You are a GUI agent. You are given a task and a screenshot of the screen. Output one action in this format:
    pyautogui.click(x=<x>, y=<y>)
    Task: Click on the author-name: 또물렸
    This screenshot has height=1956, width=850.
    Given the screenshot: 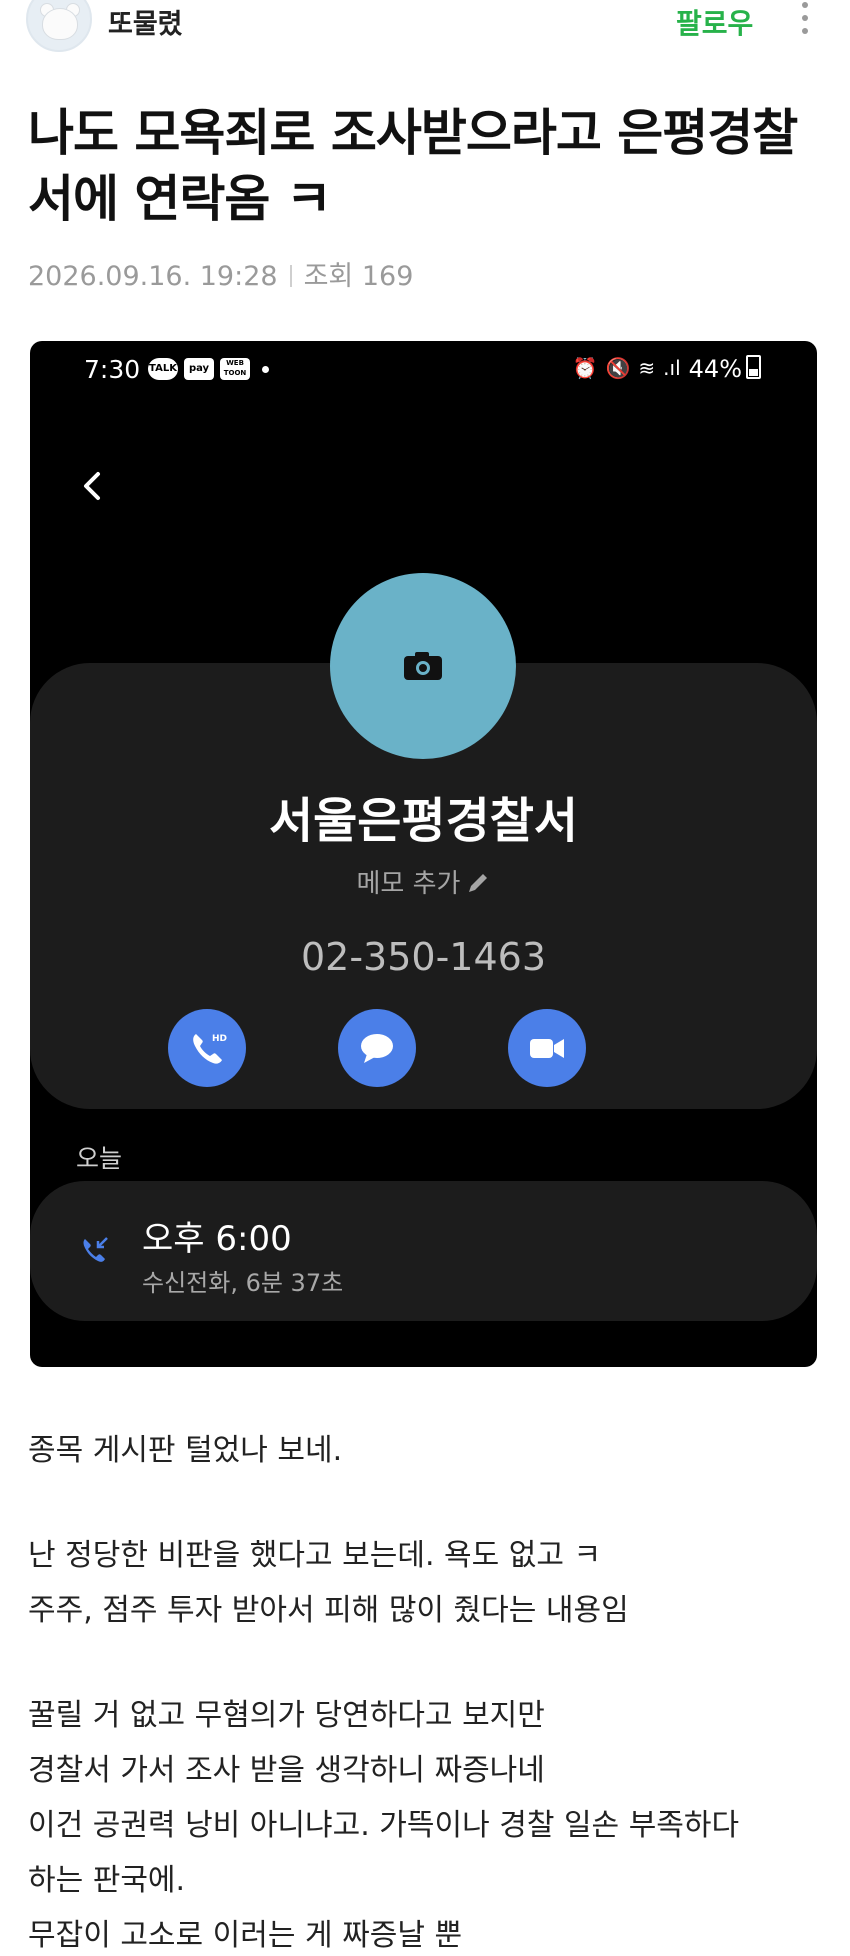 What is the action you would take?
    pyautogui.click(x=145, y=21)
    